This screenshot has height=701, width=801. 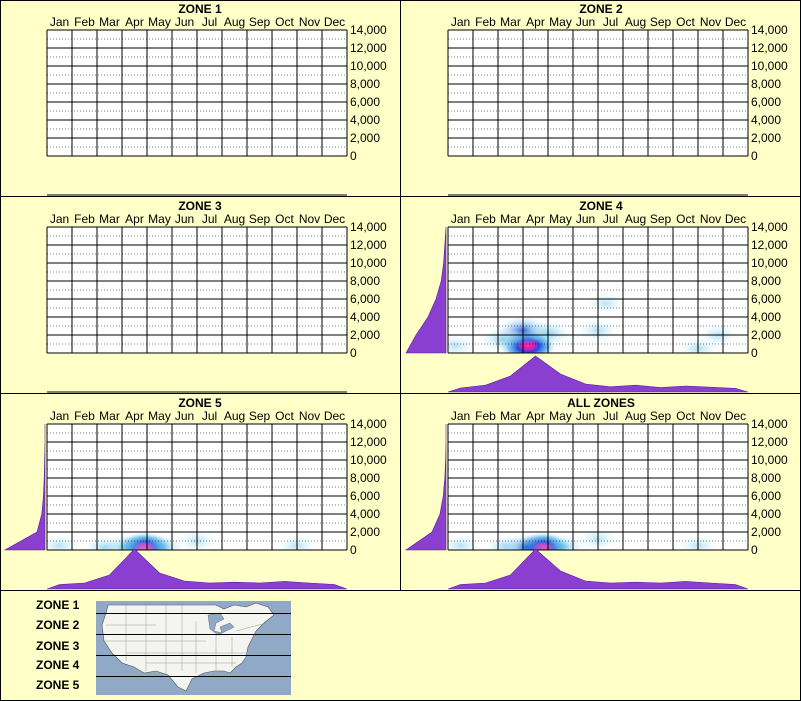 What do you see at coordinates (200, 403) in the screenshot?
I see `panel-title: ZONE 5` at bounding box center [200, 403].